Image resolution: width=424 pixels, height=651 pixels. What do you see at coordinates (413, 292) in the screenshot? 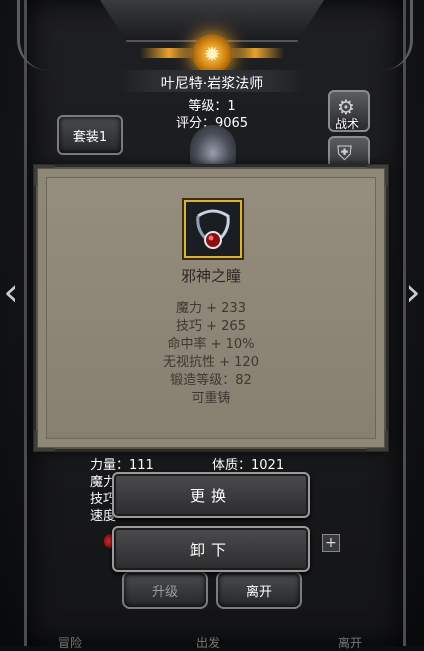
I see `next-arrow-icon: ›` at bounding box center [413, 292].